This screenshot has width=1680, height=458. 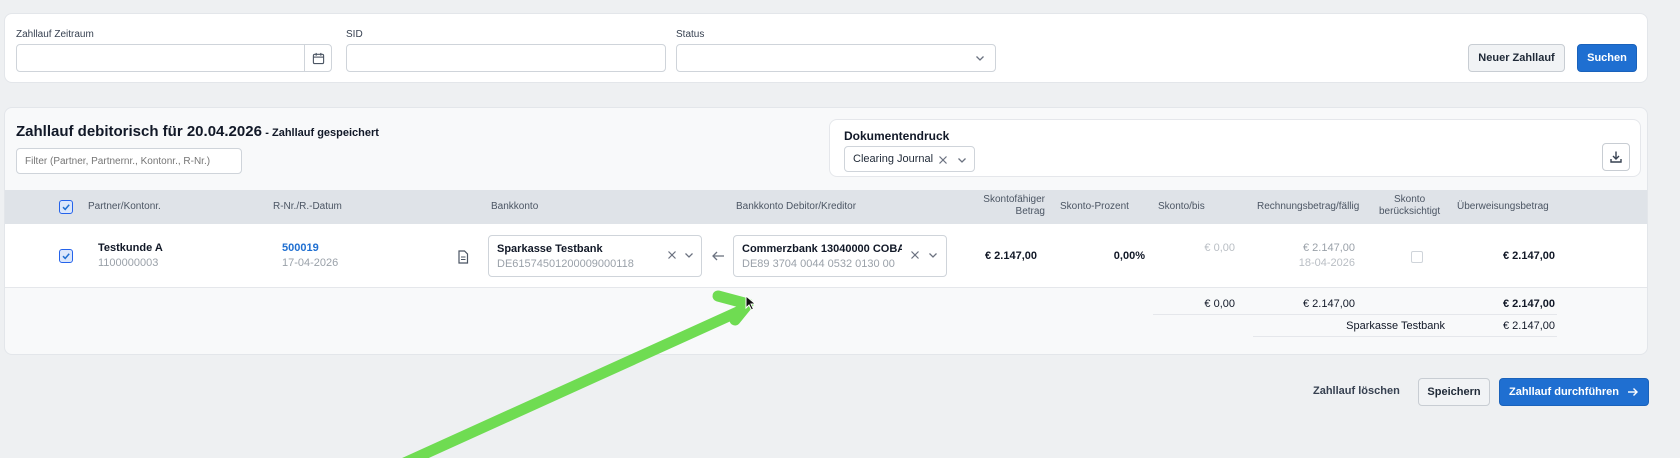 What do you see at coordinates (354, 34) in the screenshot?
I see `sid-label: SID` at bounding box center [354, 34].